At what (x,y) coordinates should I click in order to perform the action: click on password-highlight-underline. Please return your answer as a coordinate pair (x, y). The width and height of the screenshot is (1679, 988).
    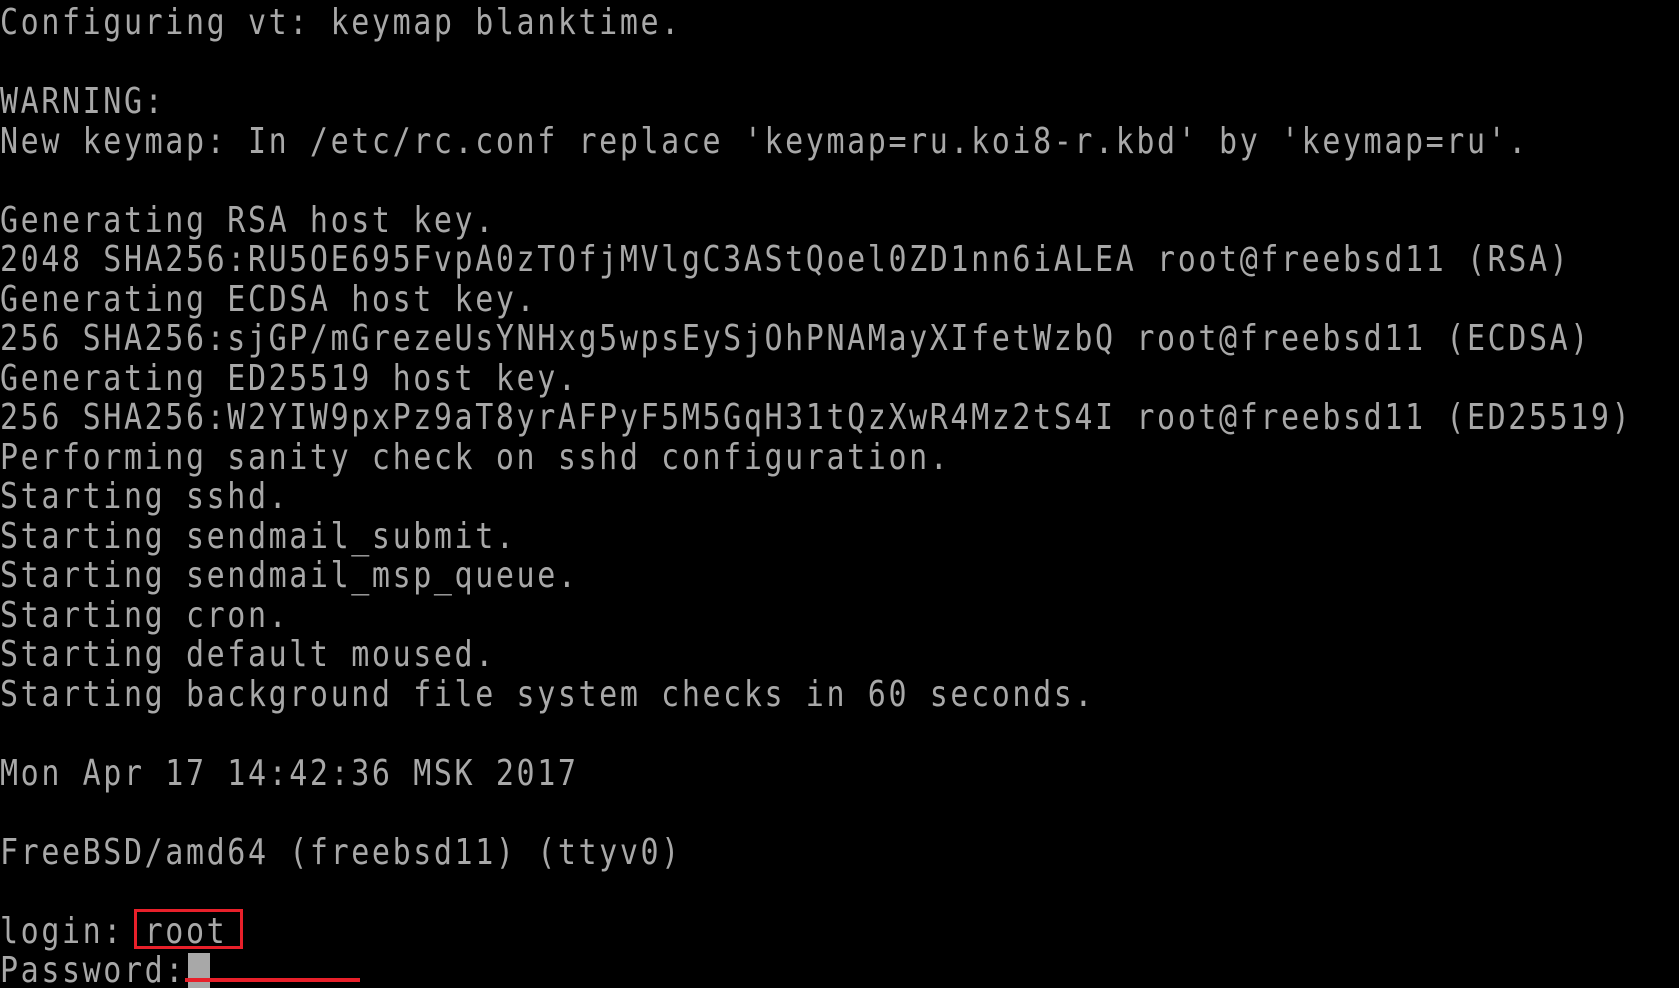
    Looking at the image, I should click on (272, 980).